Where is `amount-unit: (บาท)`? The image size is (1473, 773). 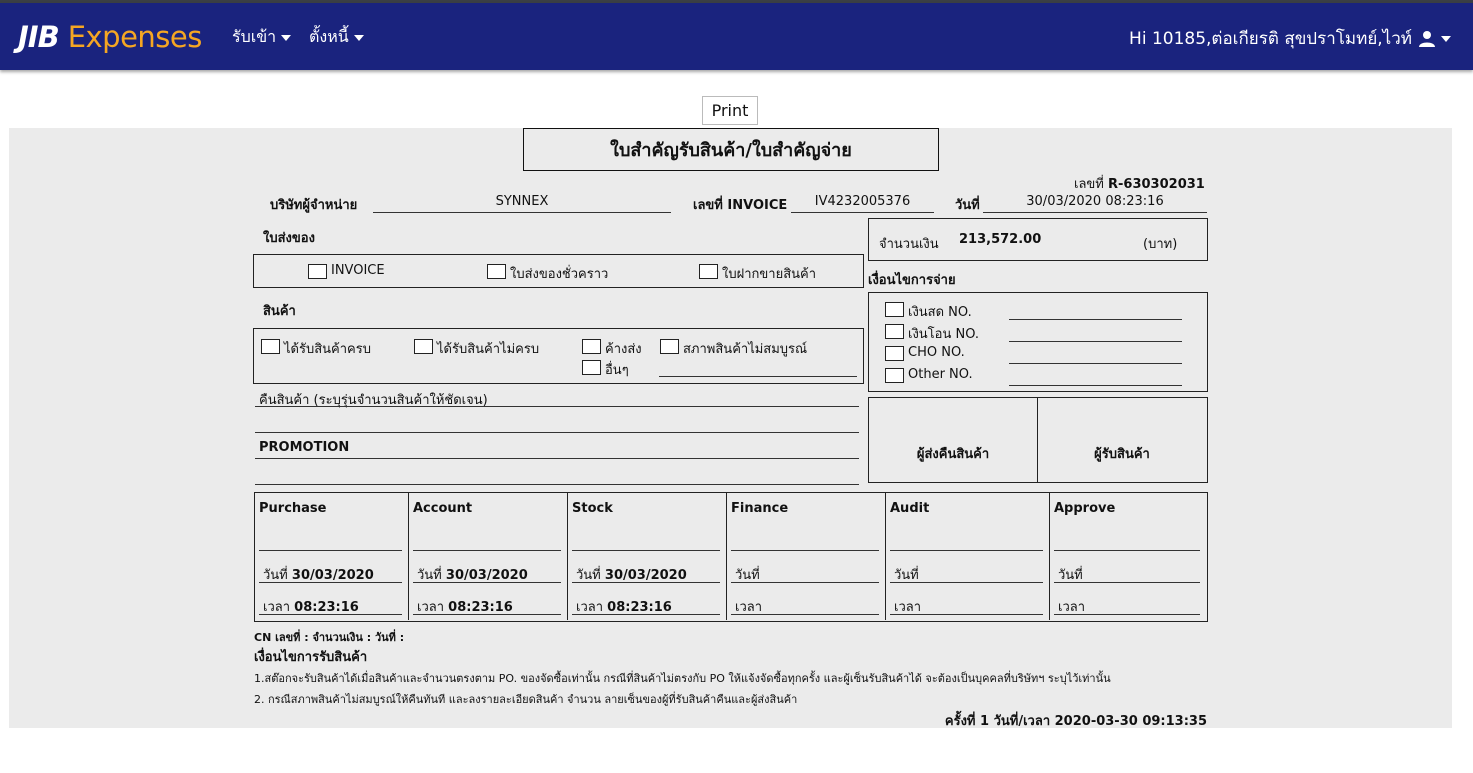 amount-unit: (บาท) is located at coordinates (1160, 244).